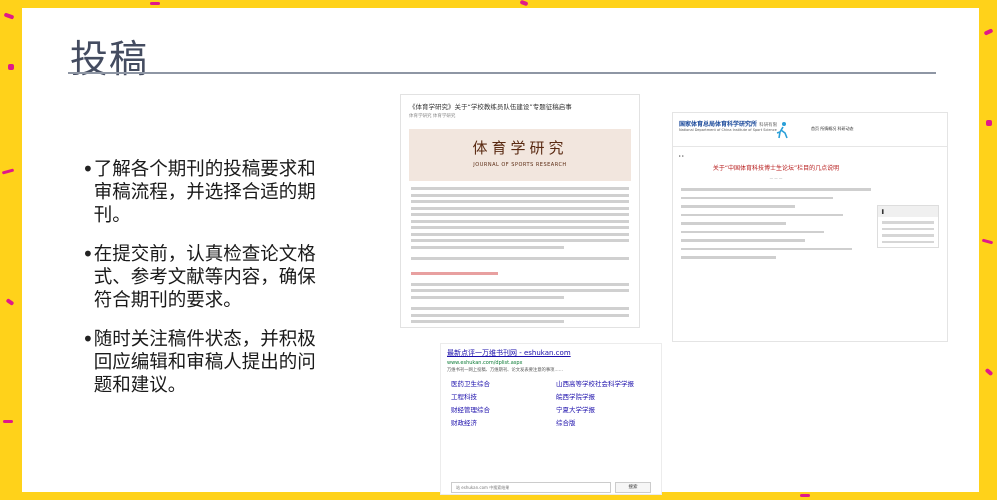 This screenshot has height=500, width=997. I want to click on sitelink: 财政经济, so click(498, 422).